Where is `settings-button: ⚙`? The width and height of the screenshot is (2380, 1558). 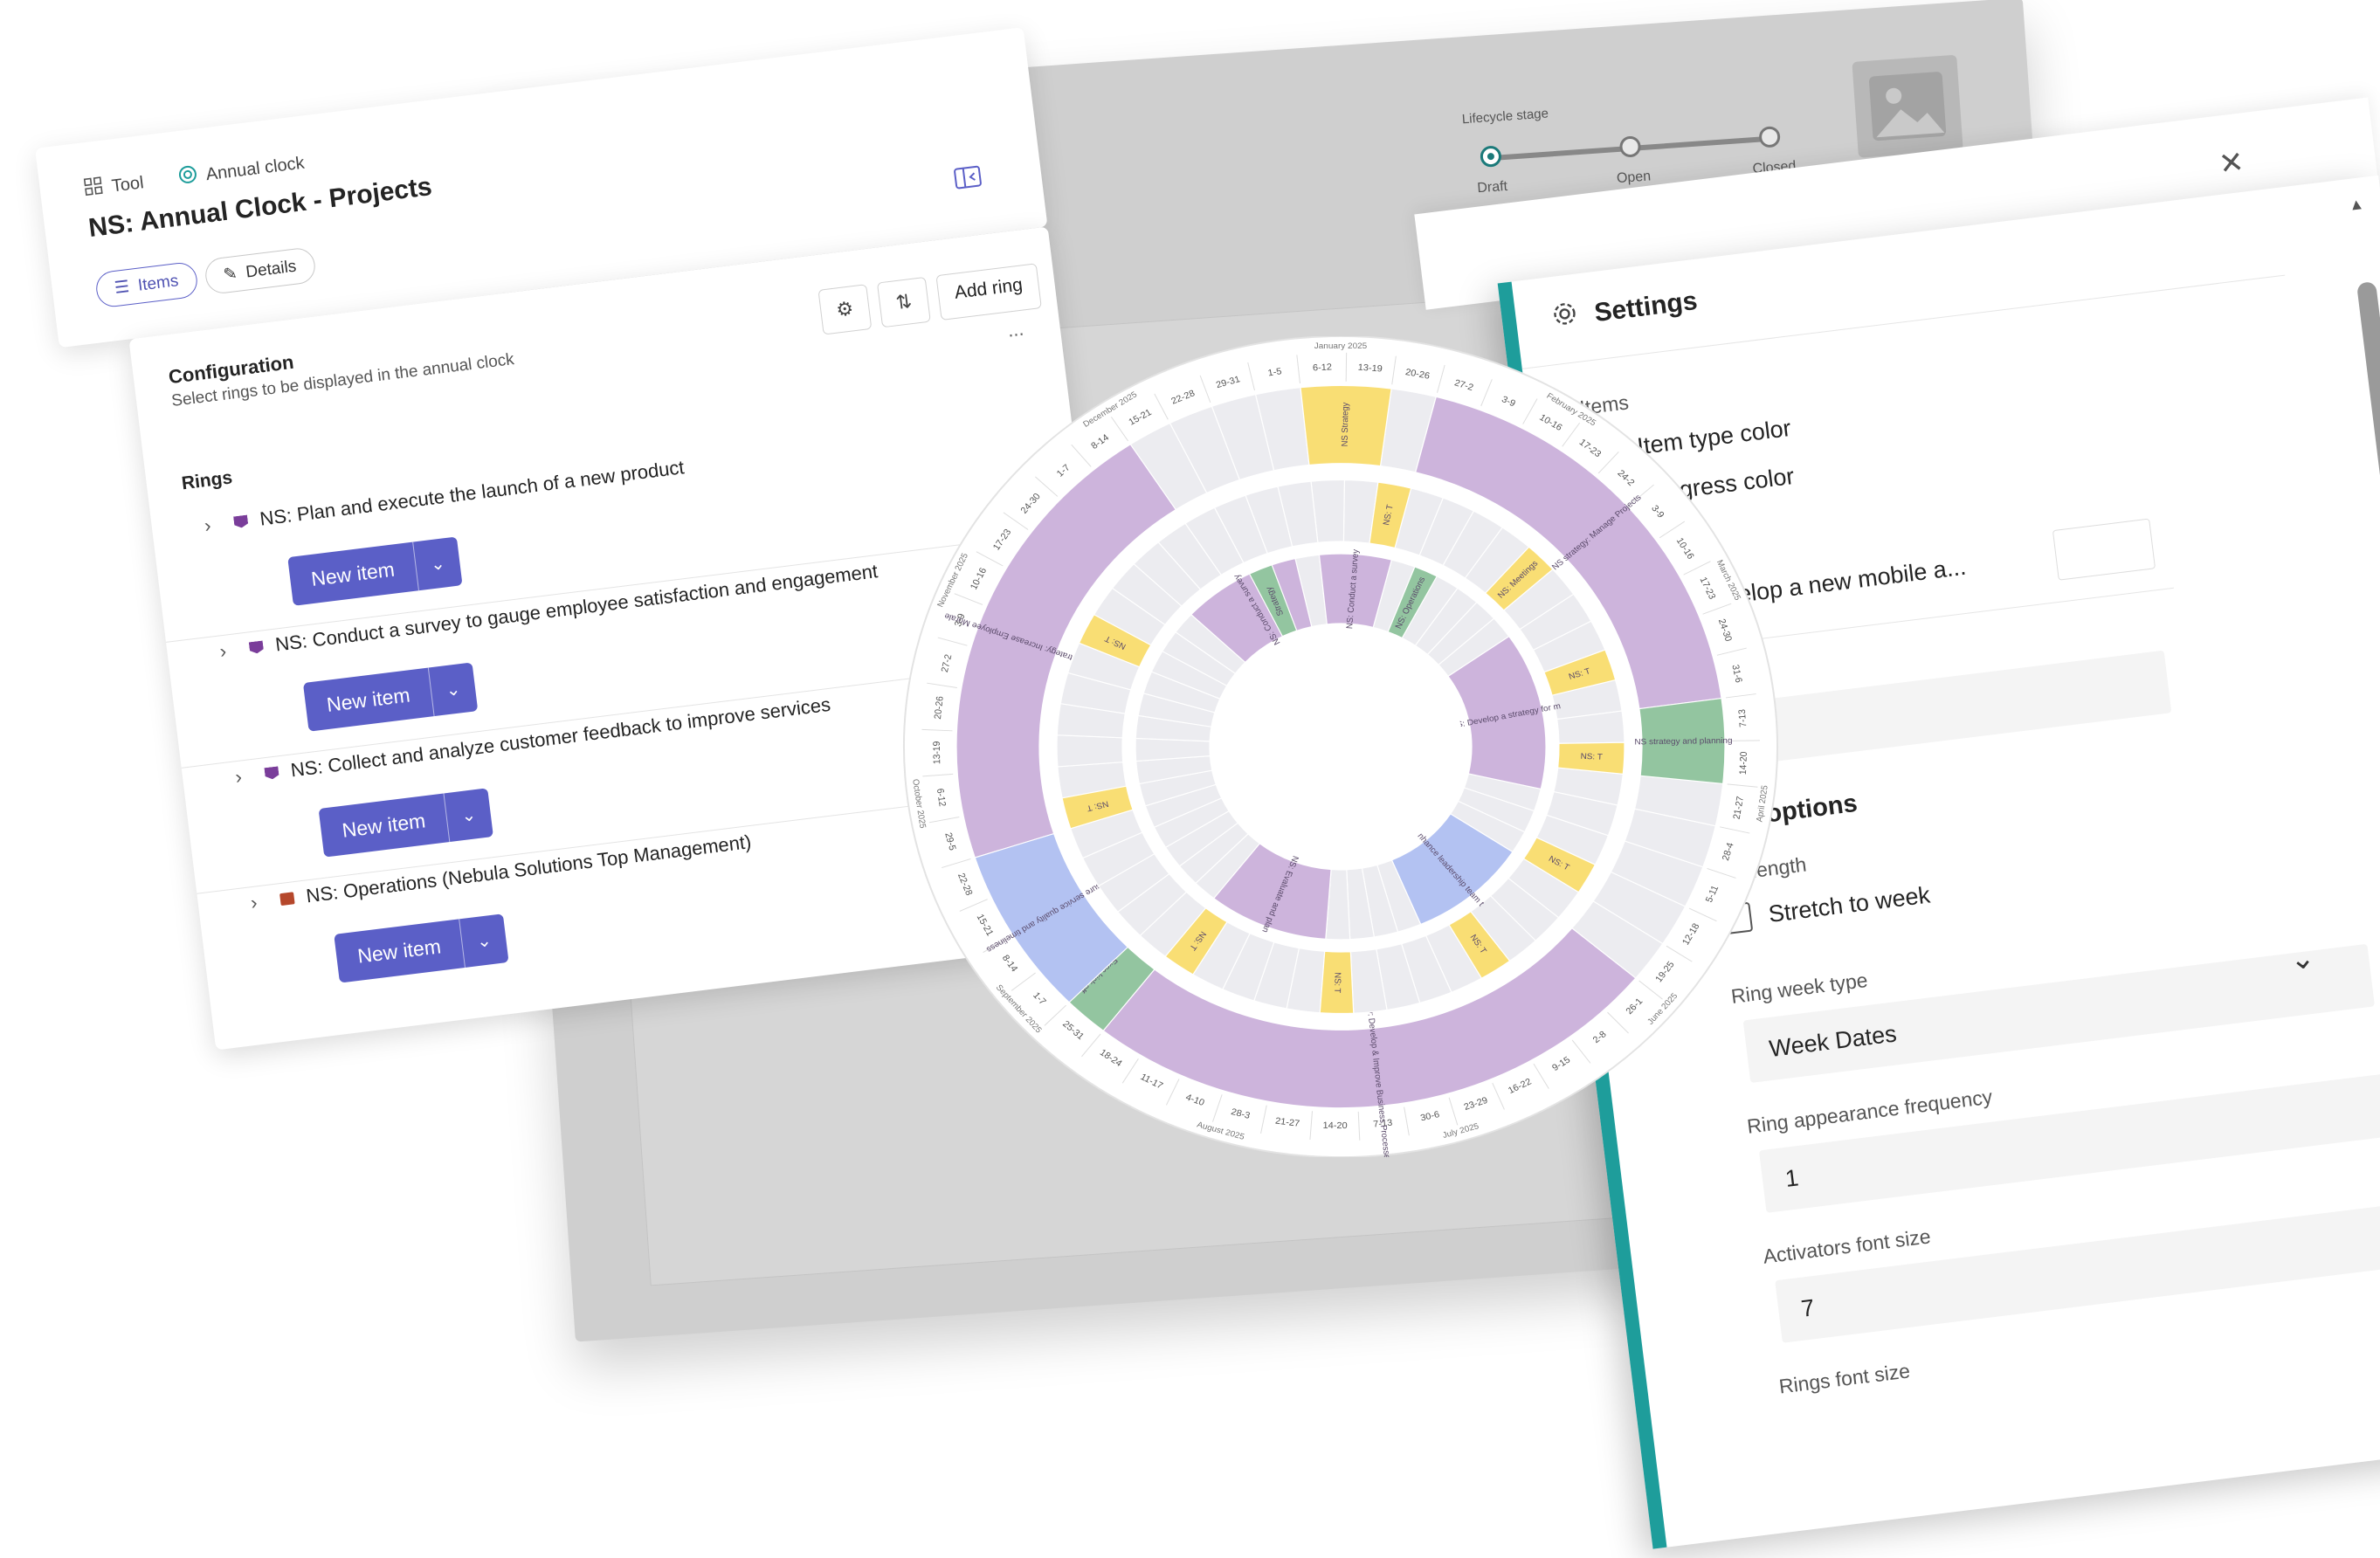
settings-button: ⚙ is located at coordinates (845, 309).